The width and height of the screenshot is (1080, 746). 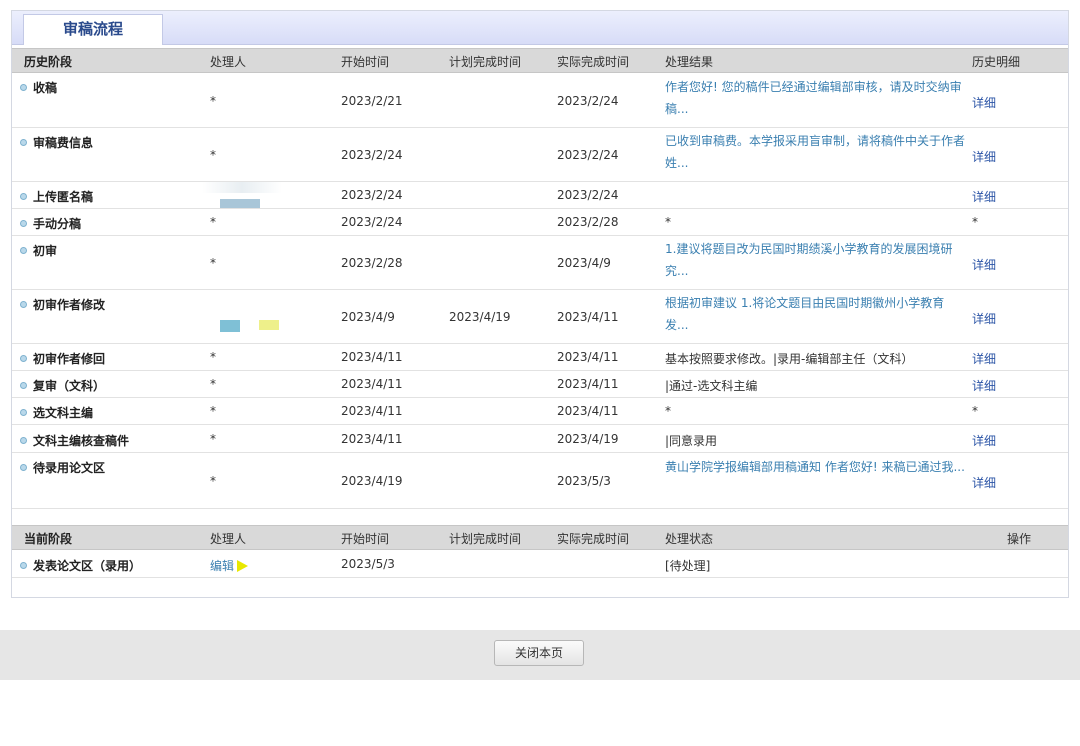 What do you see at coordinates (540, 439) in the screenshot?
I see `table-row: 文科主编核查稿件 * 2023/4/11 2023/4/19 |同意录用 详细` at bounding box center [540, 439].